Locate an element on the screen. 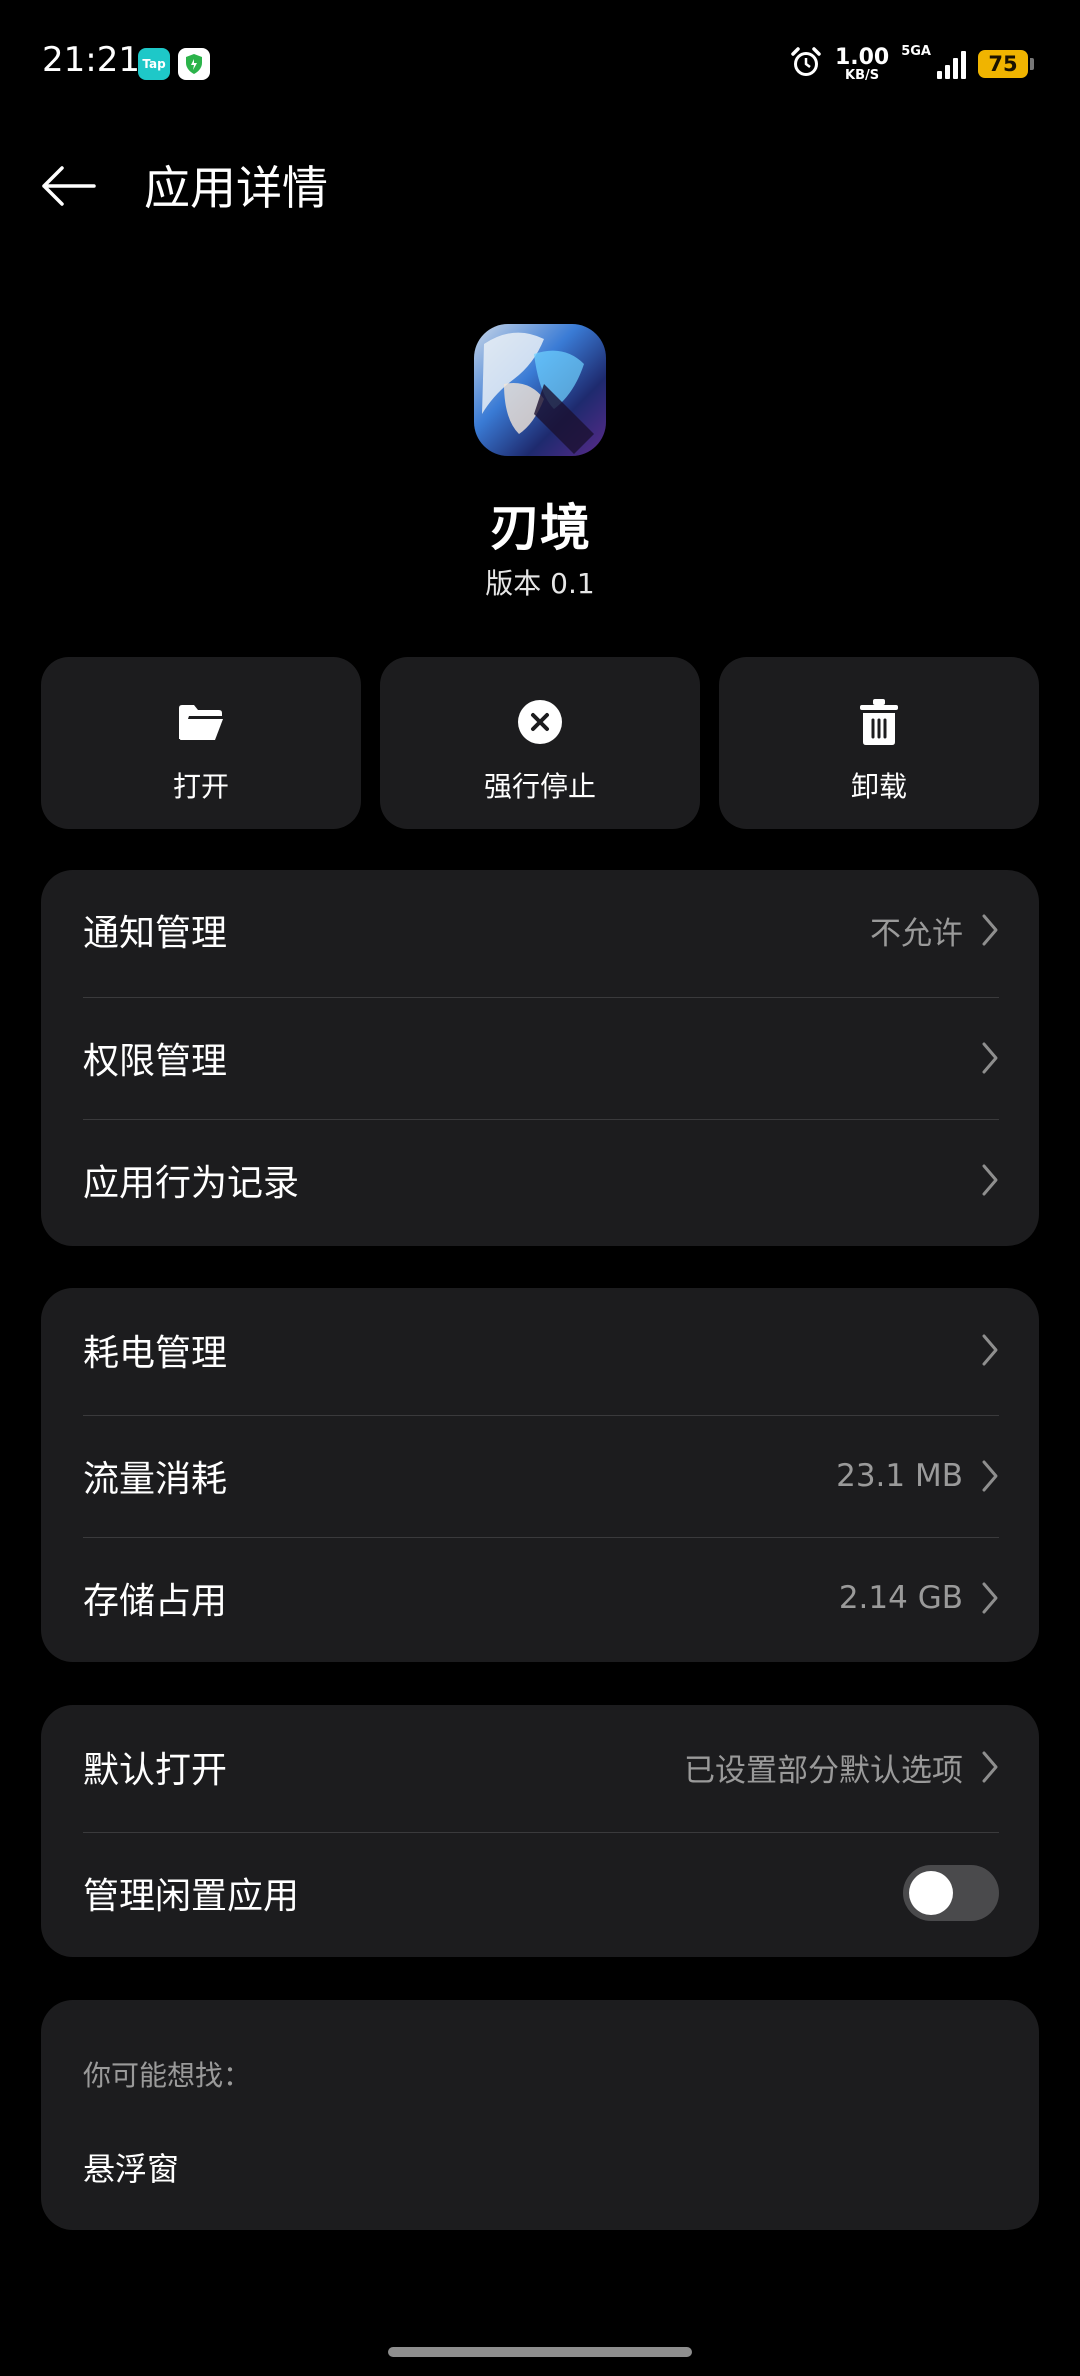  open-label: 打开 is located at coordinates (200, 786).